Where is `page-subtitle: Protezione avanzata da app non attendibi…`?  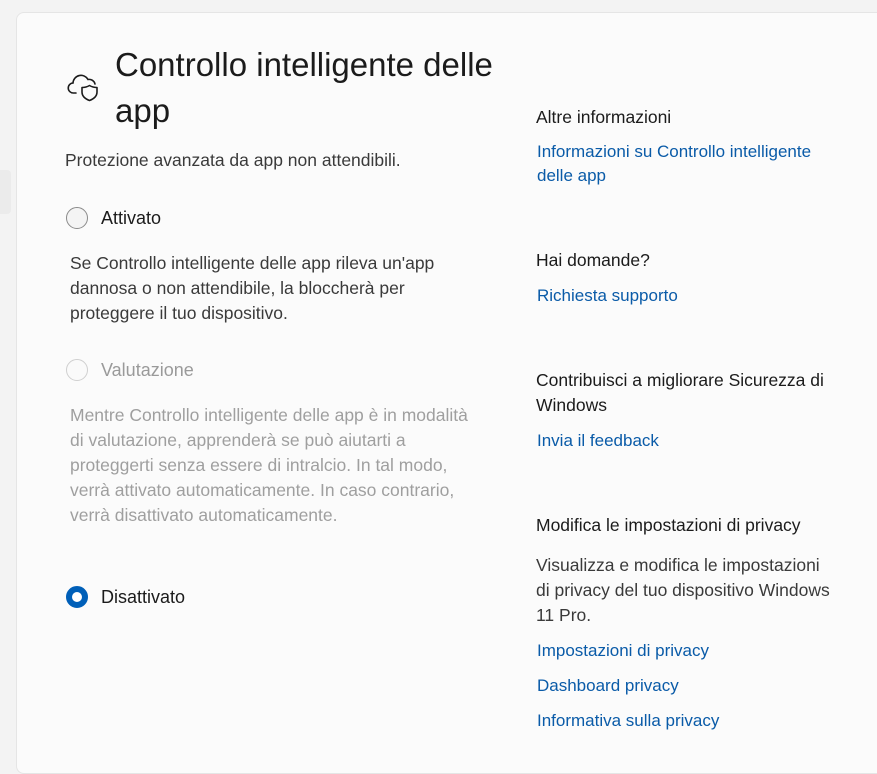
page-subtitle: Protezione avanzata da app non attendibi… is located at coordinates (233, 160).